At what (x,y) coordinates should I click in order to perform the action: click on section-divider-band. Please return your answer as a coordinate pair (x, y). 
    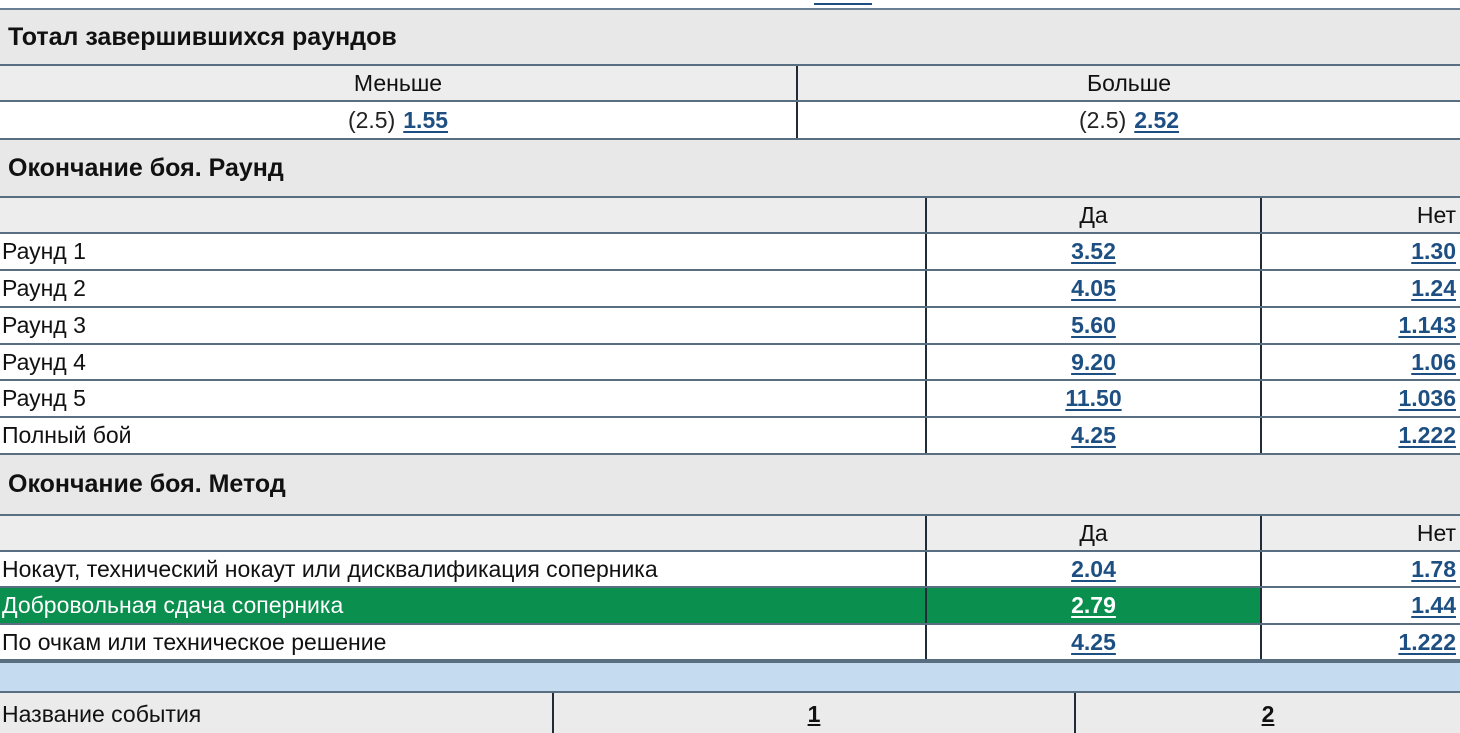
    Looking at the image, I should click on (730, 676).